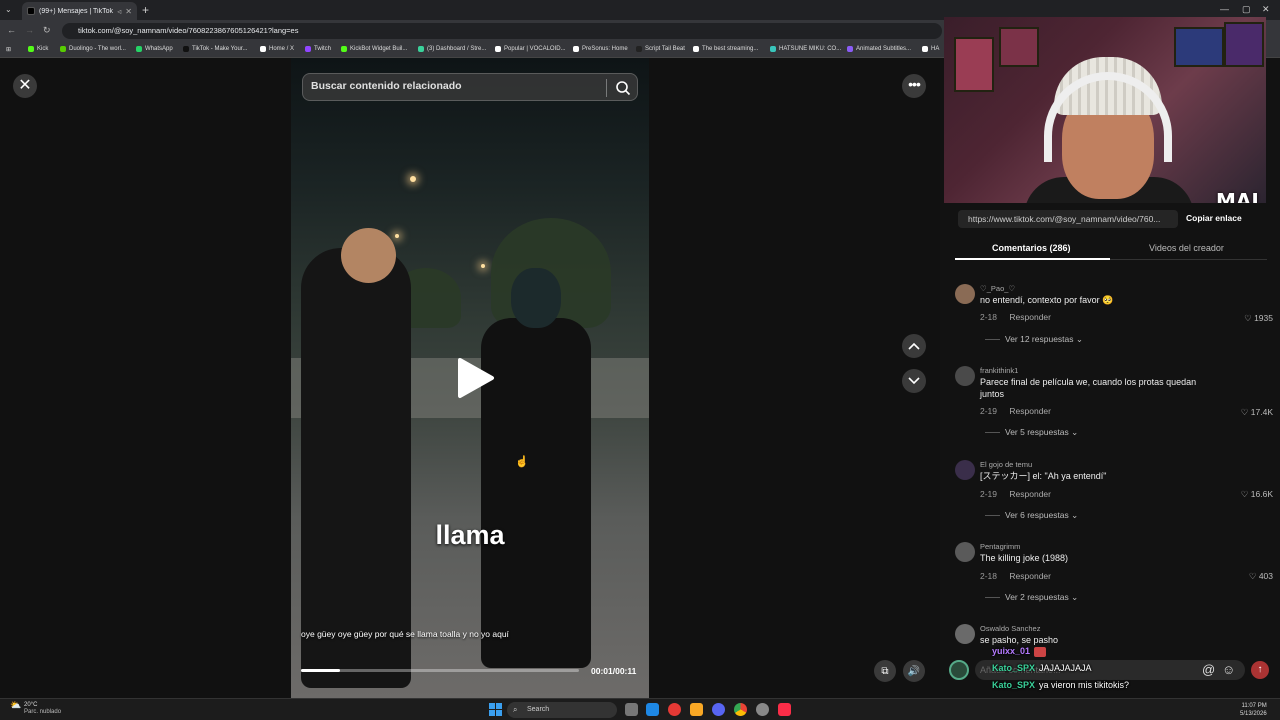  I want to click on comment-username: frankithink1, so click(999, 370).